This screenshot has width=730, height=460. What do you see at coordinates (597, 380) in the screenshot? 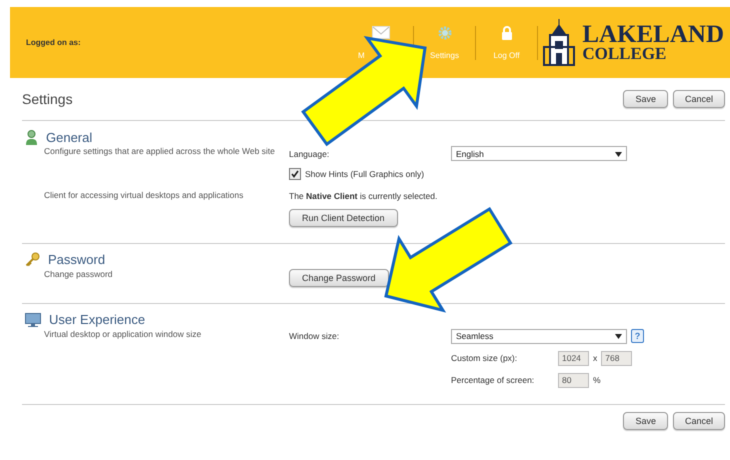
I see `percent-sign: %` at bounding box center [597, 380].